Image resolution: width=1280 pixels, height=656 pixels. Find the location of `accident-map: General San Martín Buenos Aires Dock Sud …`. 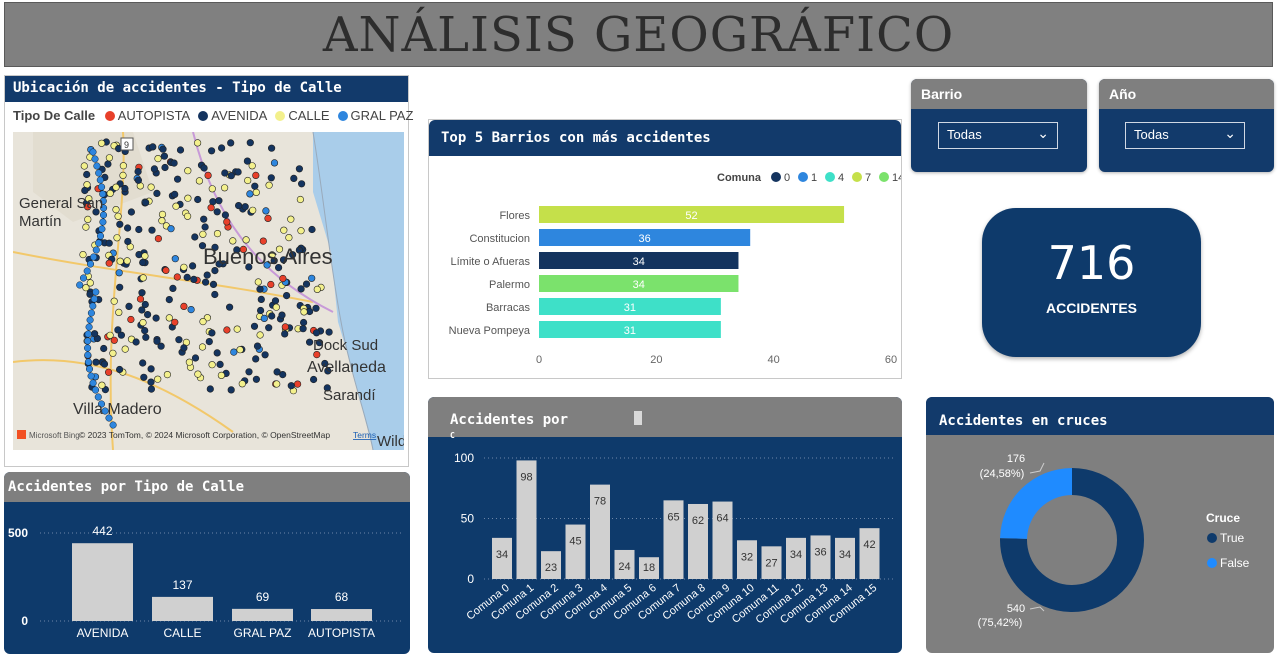

accident-map: General San Martín Buenos Aires Dock Sud … is located at coordinates (208, 291).